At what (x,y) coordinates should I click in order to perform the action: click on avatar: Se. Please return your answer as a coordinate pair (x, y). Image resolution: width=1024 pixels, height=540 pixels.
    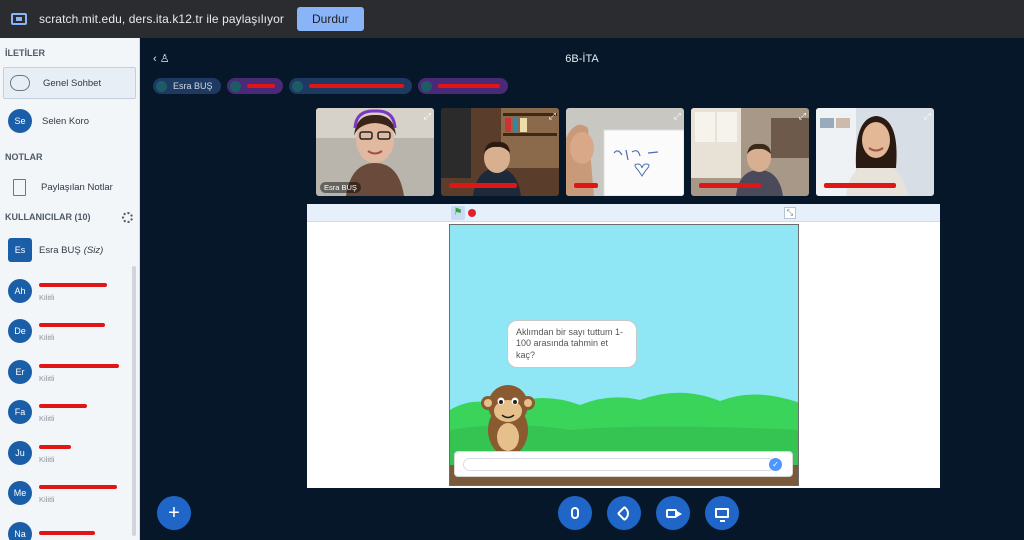
    Looking at the image, I should click on (20, 121).